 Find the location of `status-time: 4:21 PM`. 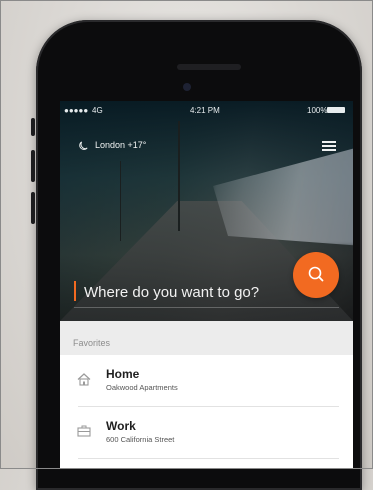

status-time: 4:21 PM is located at coordinates (205, 110).